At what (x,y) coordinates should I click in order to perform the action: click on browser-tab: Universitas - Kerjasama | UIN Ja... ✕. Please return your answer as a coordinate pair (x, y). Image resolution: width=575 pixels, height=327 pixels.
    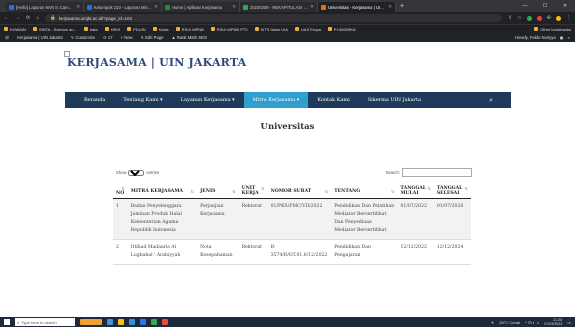
    Looking at the image, I should click on (357, 7).